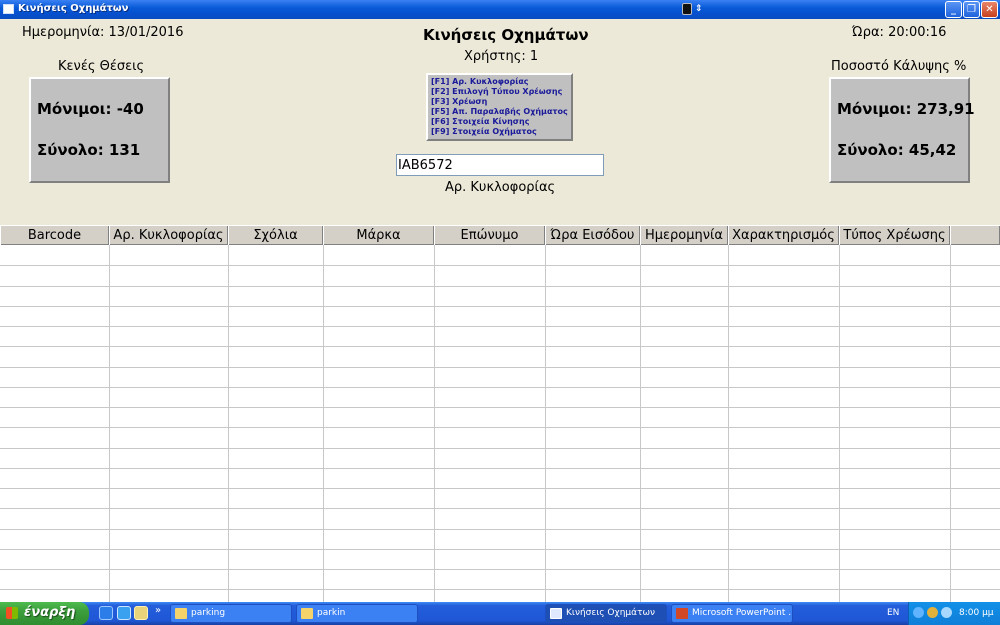 The image size is (1000, 625). Describe the element at coordinates (699, 9) in the screenshot. I see `scroll-arrows-icon: ⇕` at that location.